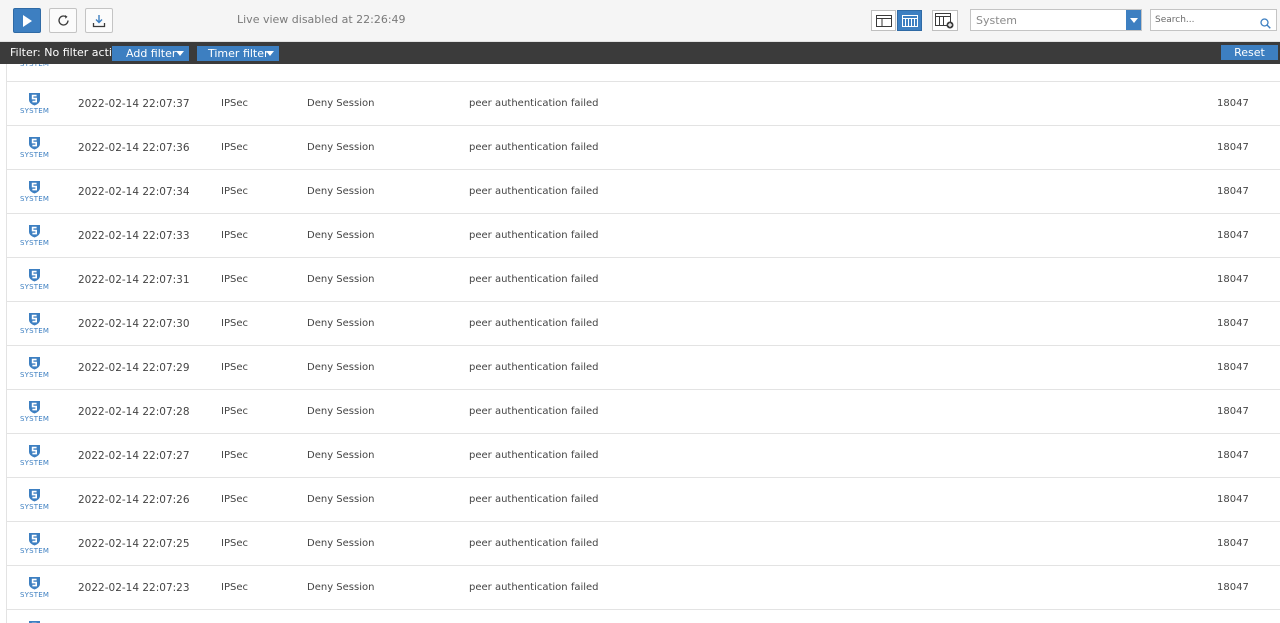  Describe the element at coordinates (134, 544) in the screenshot. I see `log-time: 2022-02-14 22:07:25` at that location.